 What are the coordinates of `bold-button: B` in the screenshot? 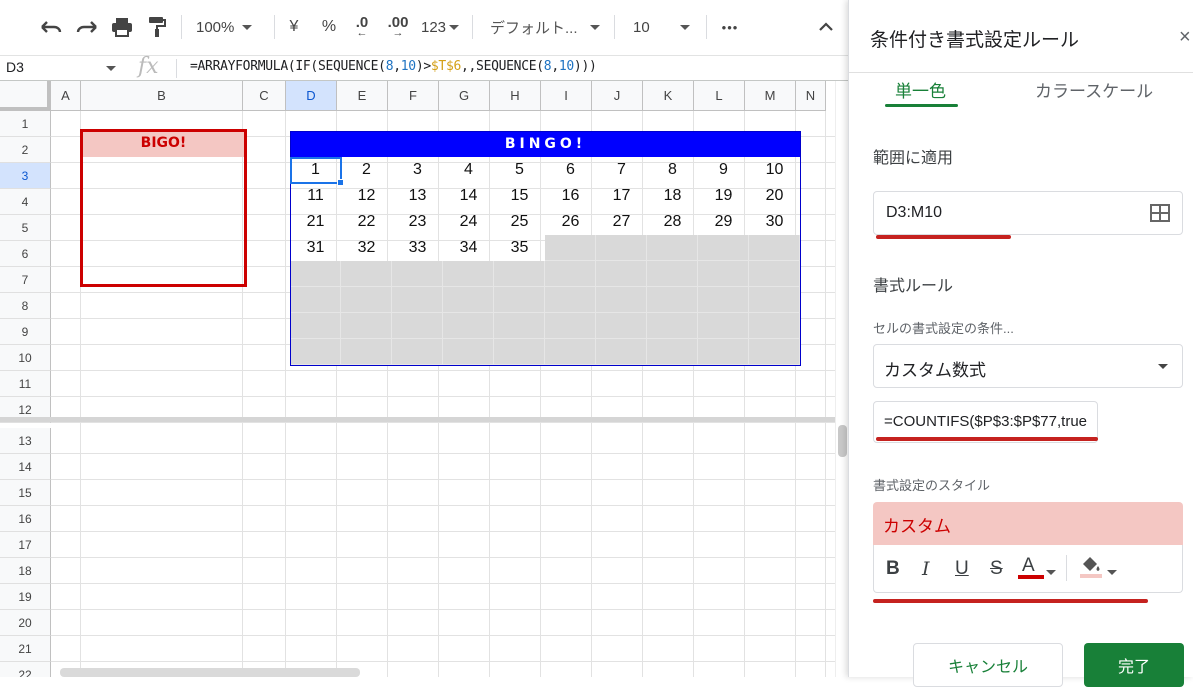 It's located at (893, 569).